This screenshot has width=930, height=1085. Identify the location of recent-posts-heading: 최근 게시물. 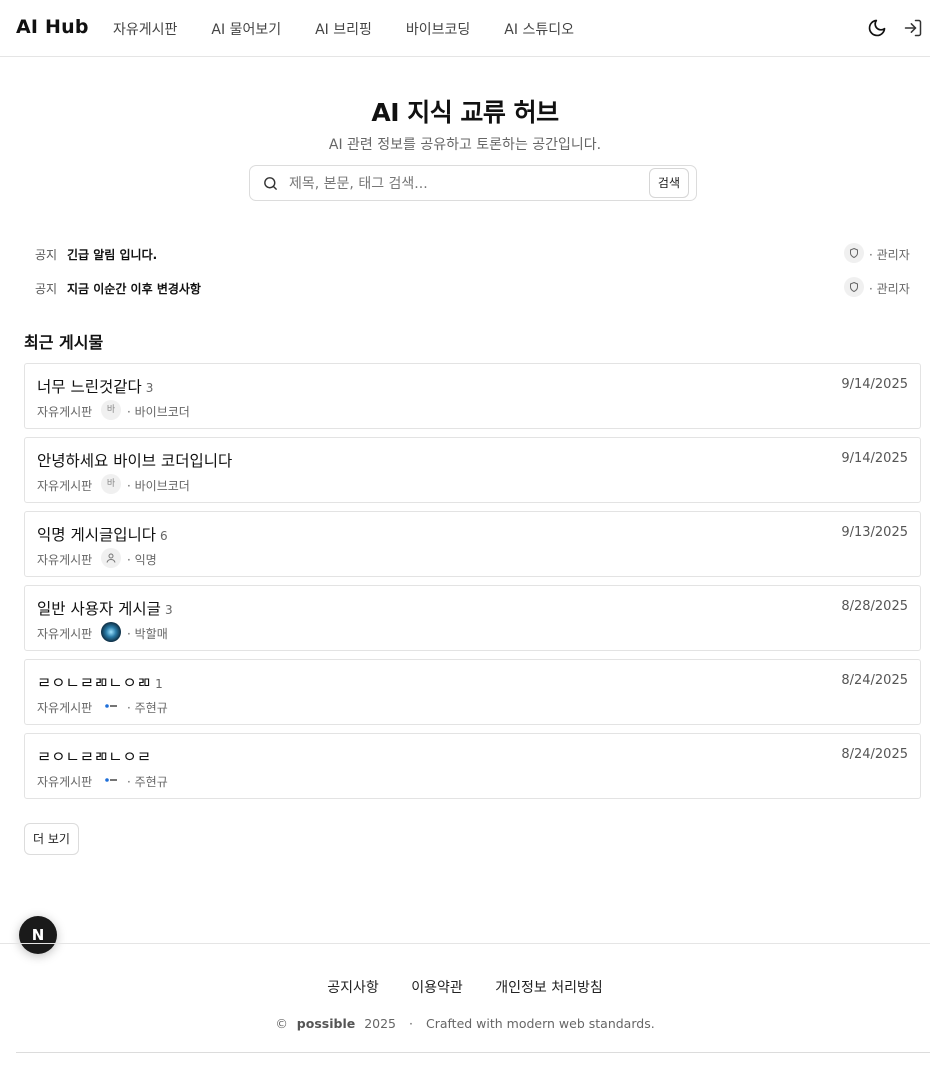
(64, 342).